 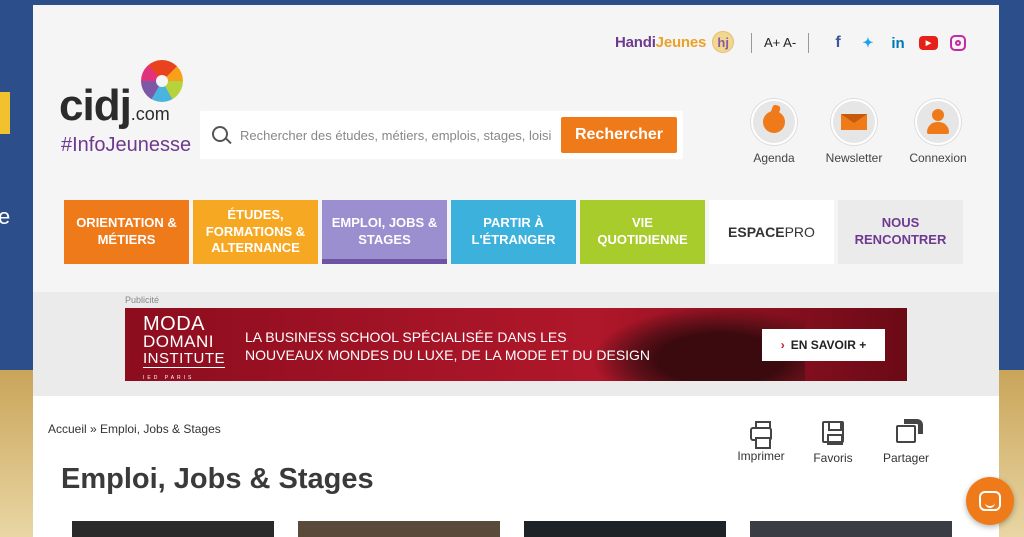 What do you see at coordinates (854, 122) in the screenshot?
I see `newsletter-icon` at bounding box center [854, 122].